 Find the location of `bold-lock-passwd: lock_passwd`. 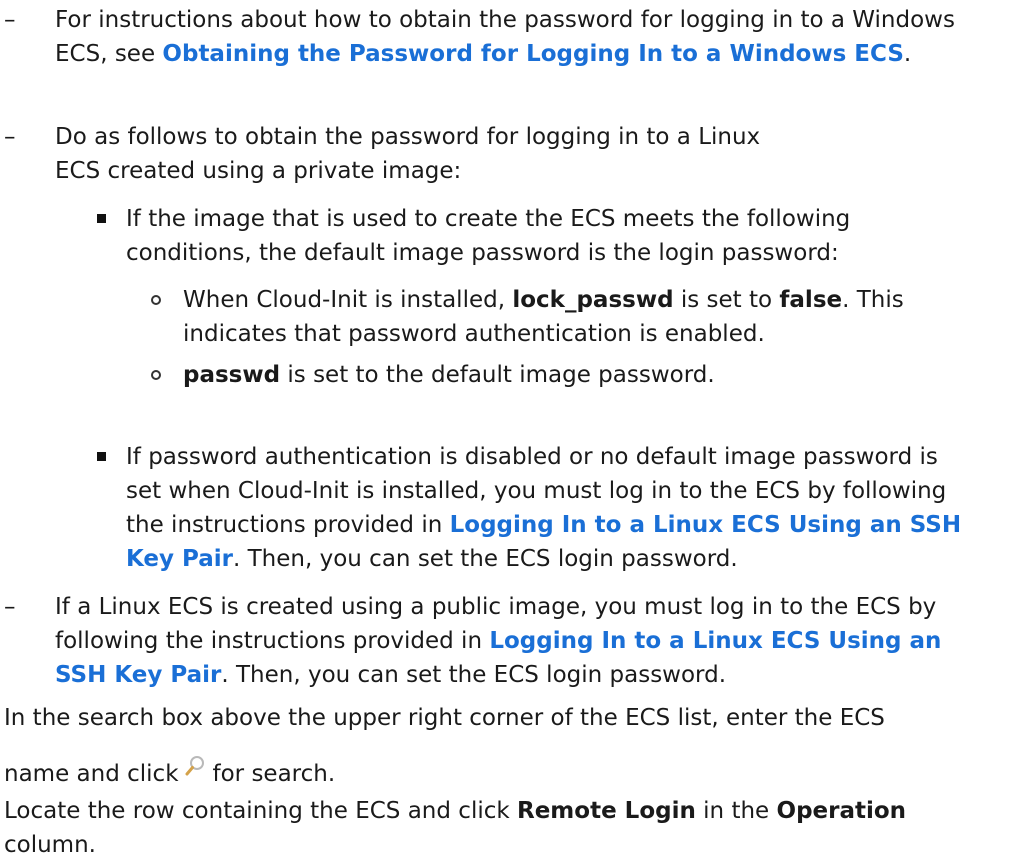

bold-lock-passwd: lock_passwd is located at coordinates (593, 300).